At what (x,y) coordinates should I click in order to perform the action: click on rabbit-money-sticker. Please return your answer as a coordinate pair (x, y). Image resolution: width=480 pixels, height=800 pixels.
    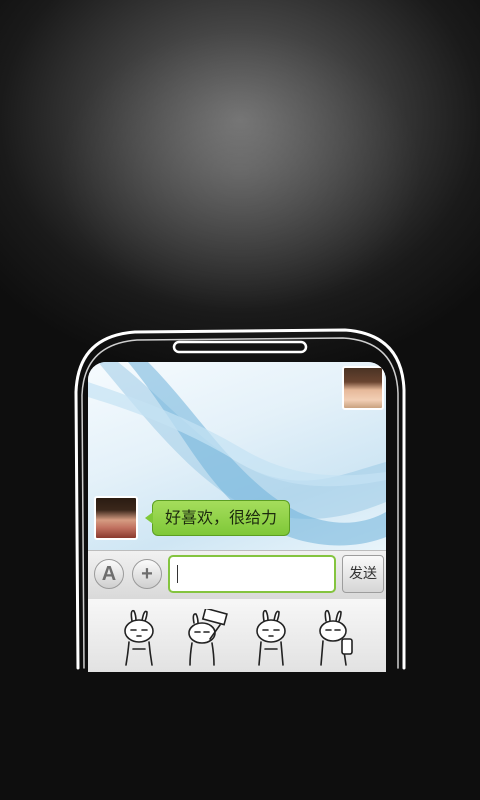
    Looking at the image, I should click on (205, 639).